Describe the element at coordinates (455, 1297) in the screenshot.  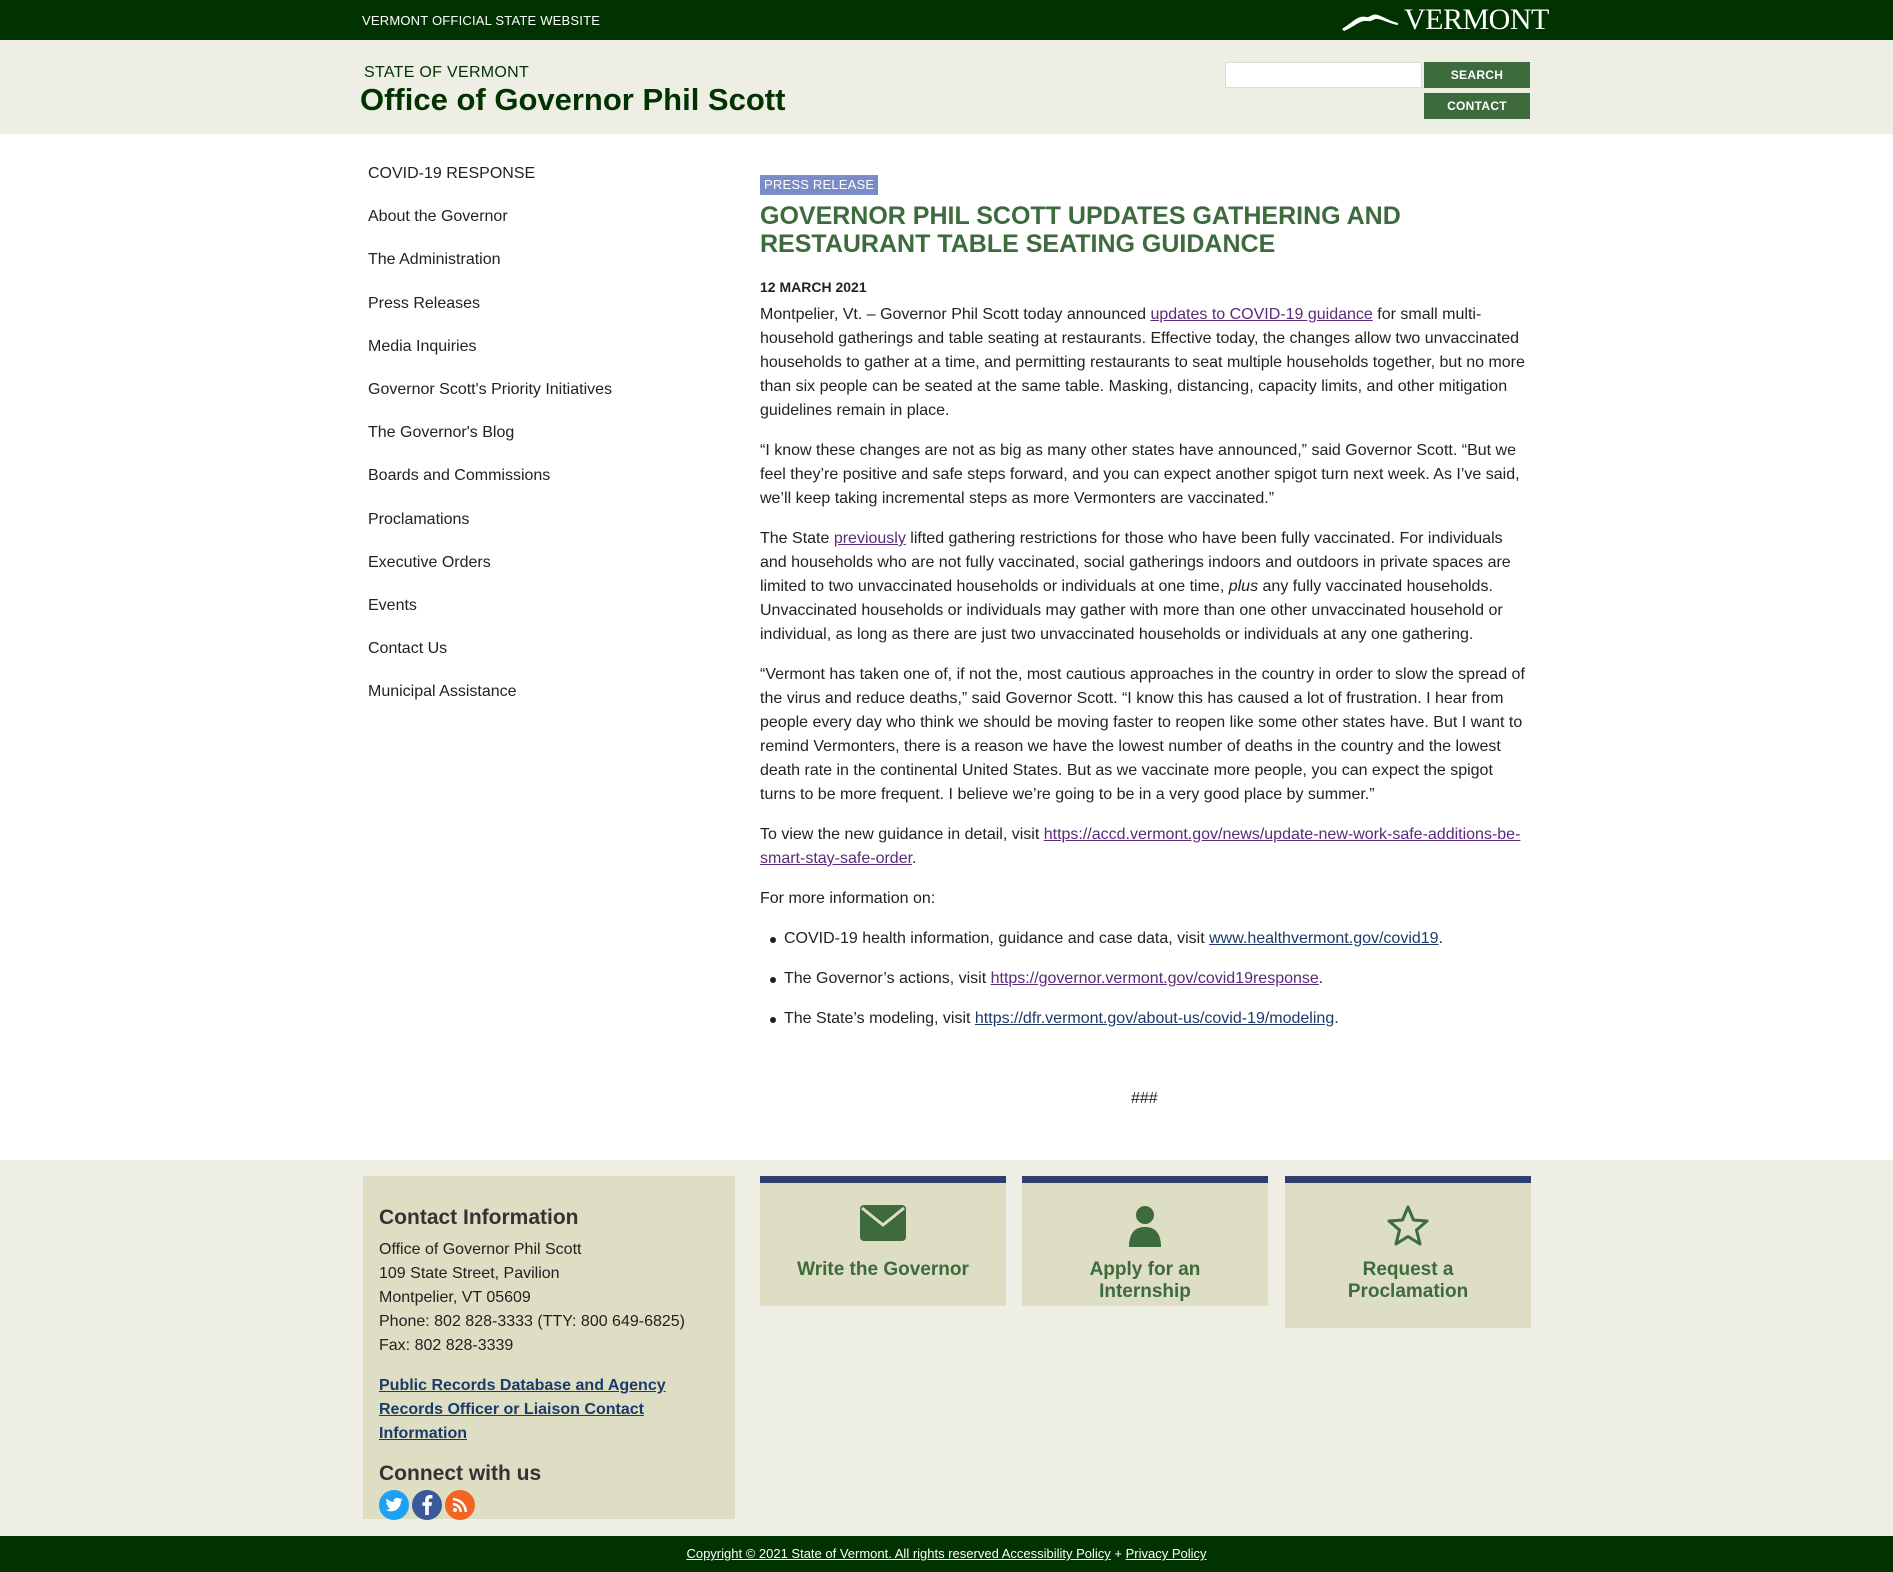
I see `contact-line: Montpelier, VT 05609` at that location.